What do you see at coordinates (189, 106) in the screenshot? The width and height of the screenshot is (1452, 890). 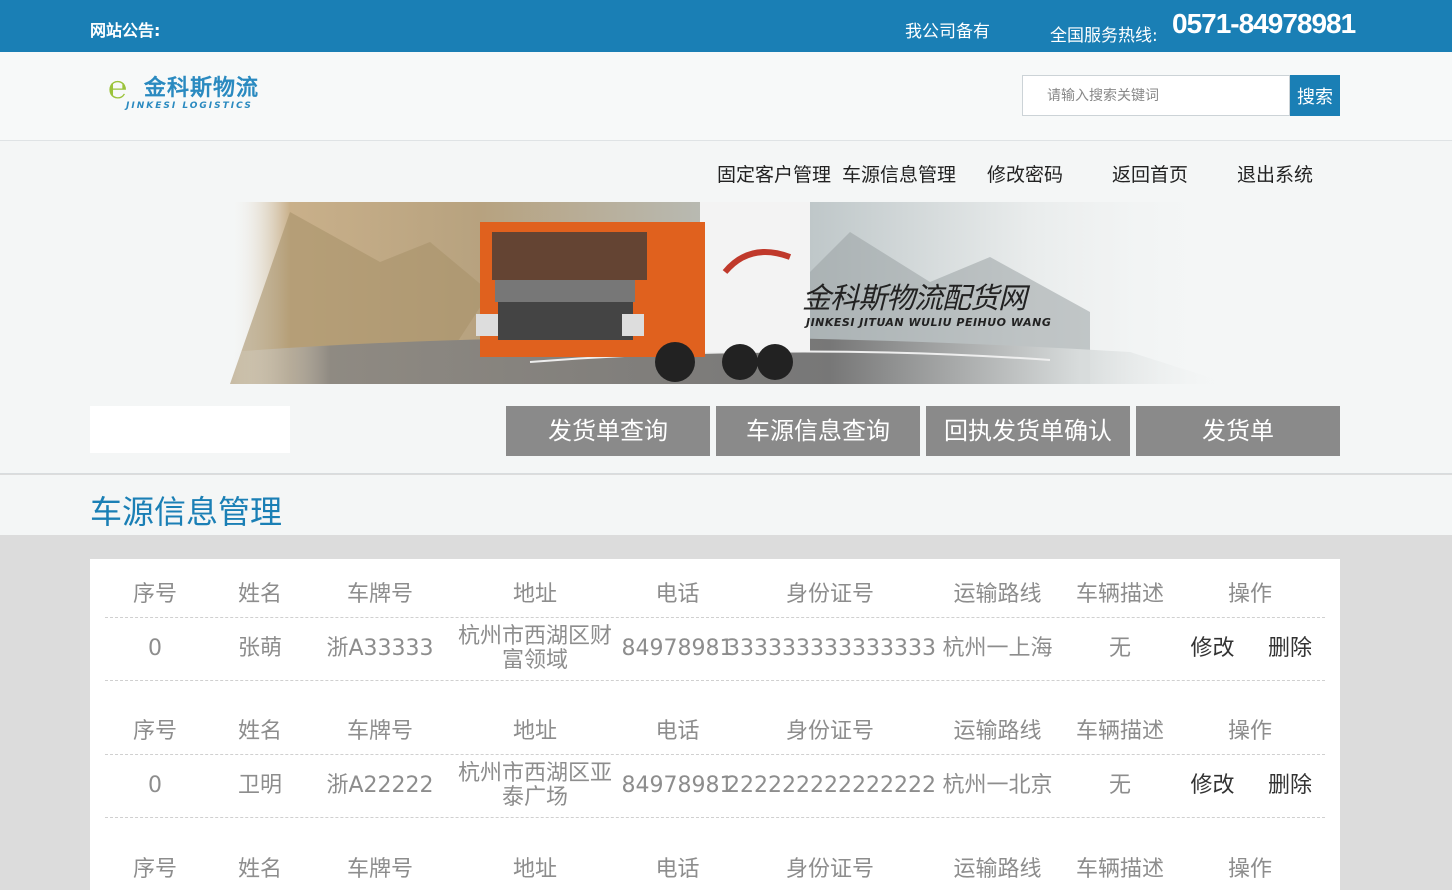 I see `logo-text-en: JINKESI LOGISTICS` at bounding box center [189, 106].